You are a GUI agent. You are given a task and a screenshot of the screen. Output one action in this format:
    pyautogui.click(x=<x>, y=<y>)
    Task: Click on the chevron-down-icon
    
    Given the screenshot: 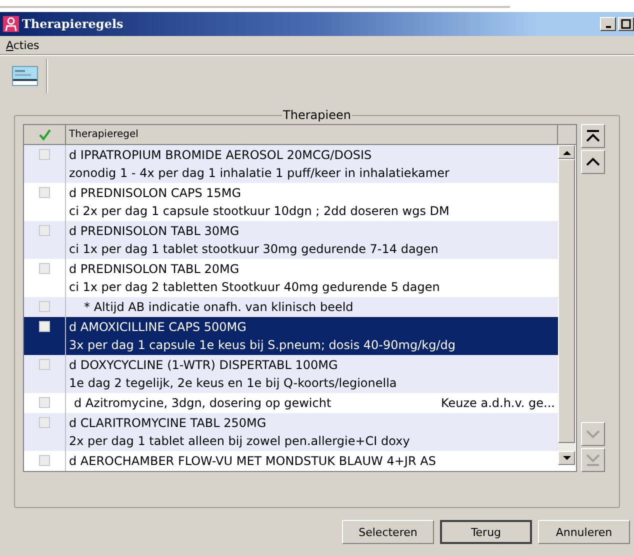 What is the action you would take?
    pyautogui.click(x=593, y=434)
    